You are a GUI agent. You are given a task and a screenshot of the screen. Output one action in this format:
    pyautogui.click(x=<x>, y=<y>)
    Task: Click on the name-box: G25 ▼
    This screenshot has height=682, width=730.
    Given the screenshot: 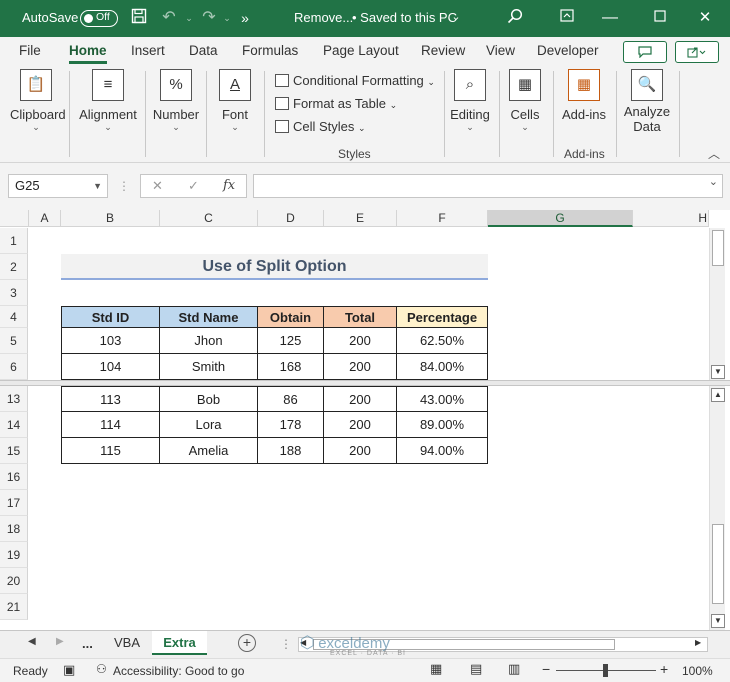 What is the action you would take?
    pyautogui.click(x=58, y=186)
    